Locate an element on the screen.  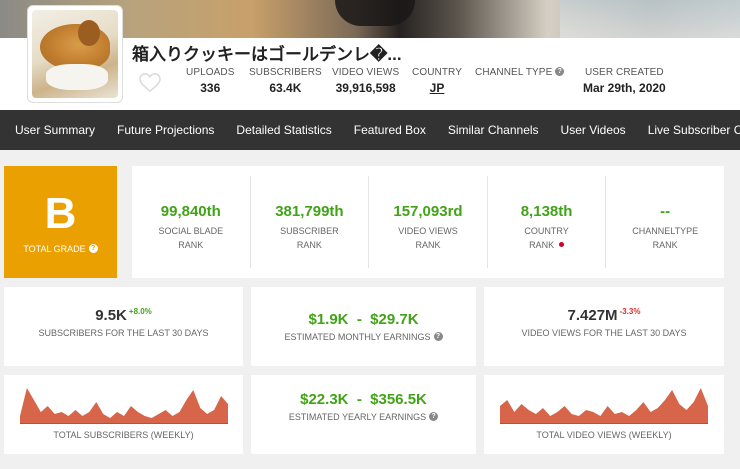
japan-flag-icon is located at coordinates (562, 244).